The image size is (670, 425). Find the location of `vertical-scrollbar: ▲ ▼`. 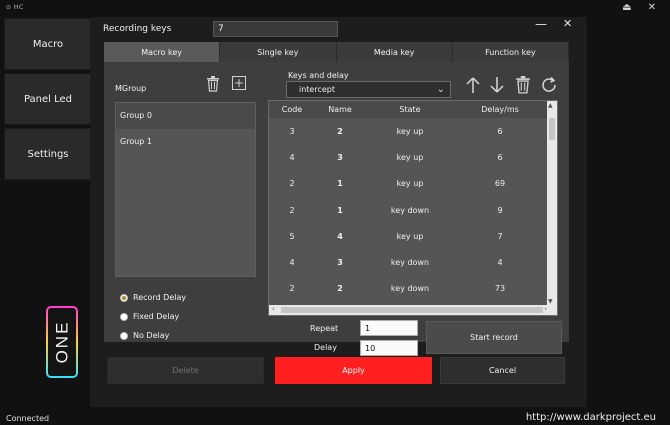

vertical-scrollbar: ▲ ▼ is located at coordinates (552, 203).